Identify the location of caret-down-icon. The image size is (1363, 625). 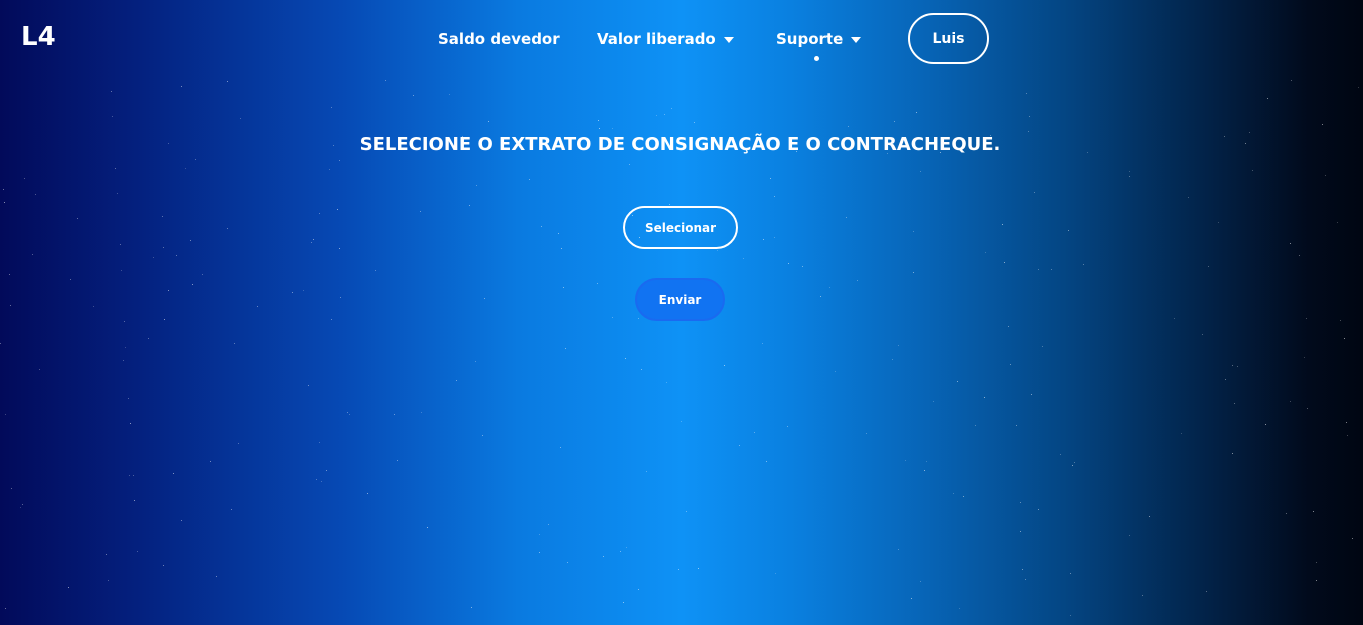
(856, 40).